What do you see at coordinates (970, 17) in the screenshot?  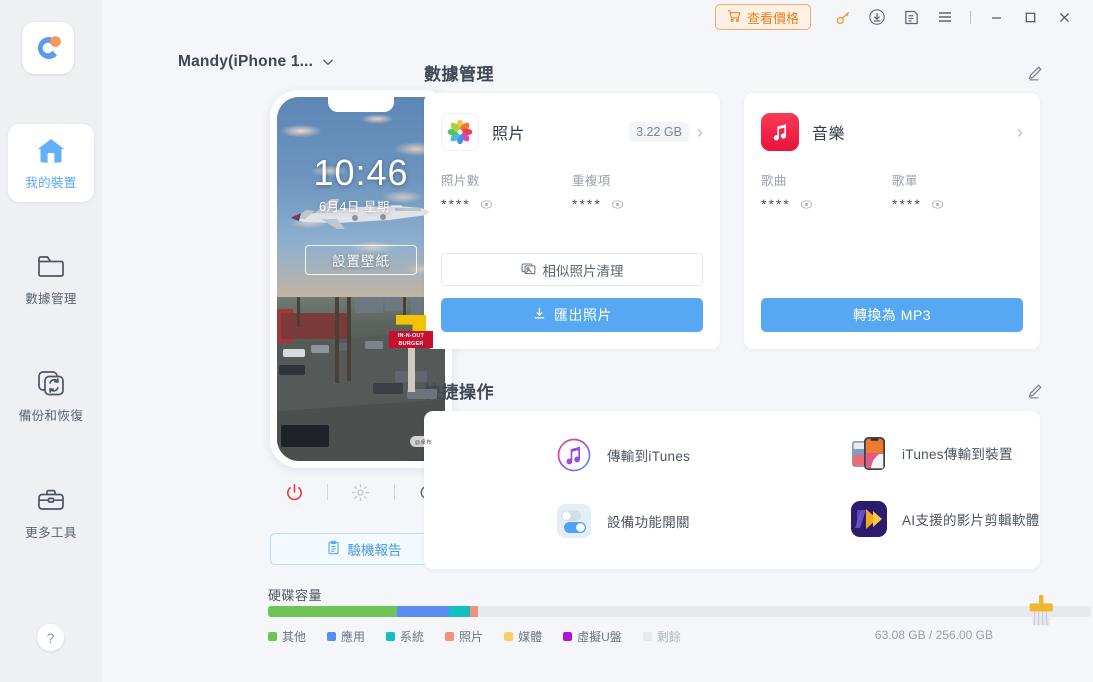 I see `toolbar-divider` at bounding box center [970, 17].